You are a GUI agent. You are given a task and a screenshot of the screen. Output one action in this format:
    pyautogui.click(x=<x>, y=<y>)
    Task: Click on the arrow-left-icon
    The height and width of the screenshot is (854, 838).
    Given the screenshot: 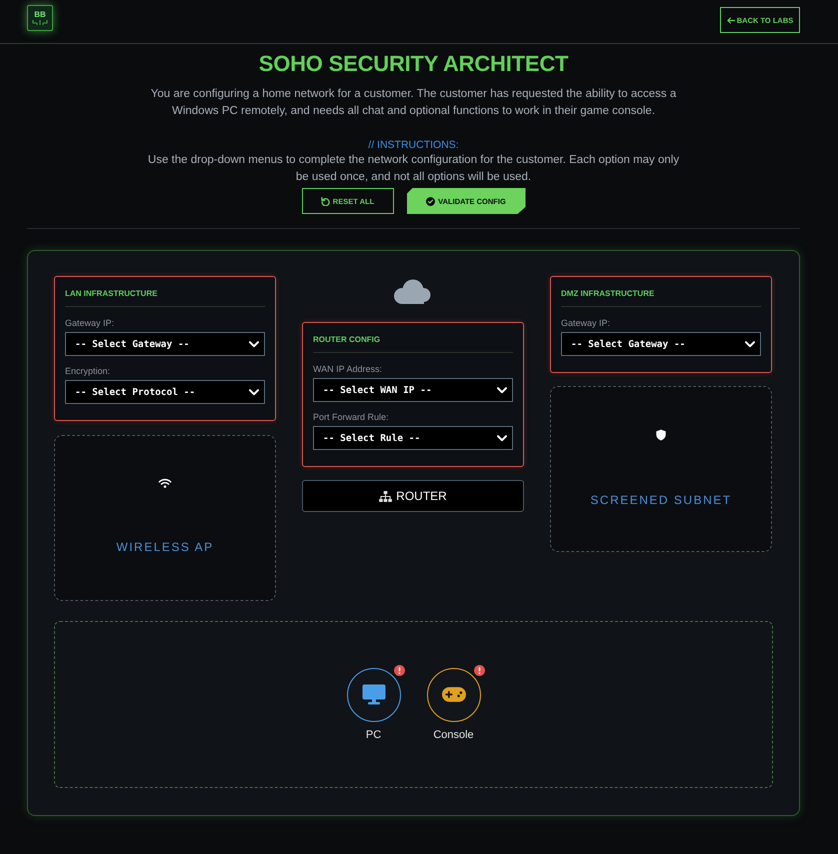 What is the action you would take?
    pyautogui.click(x=730, y=20)
    